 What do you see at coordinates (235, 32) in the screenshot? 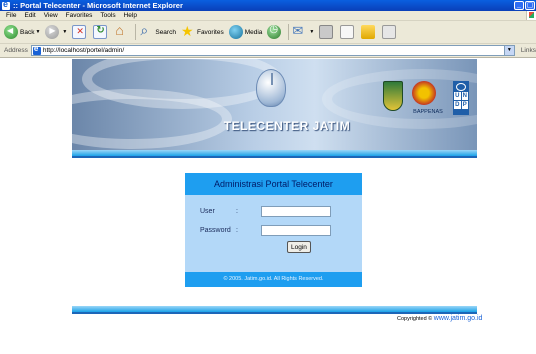
I see `media-icon` at bounding box center [235, 32].